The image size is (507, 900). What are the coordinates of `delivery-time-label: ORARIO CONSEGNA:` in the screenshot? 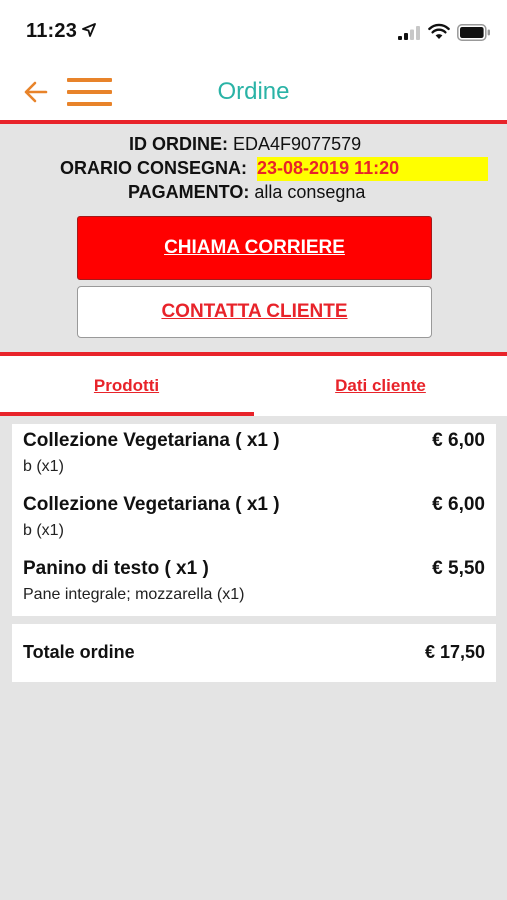 It's located at (154, 168).